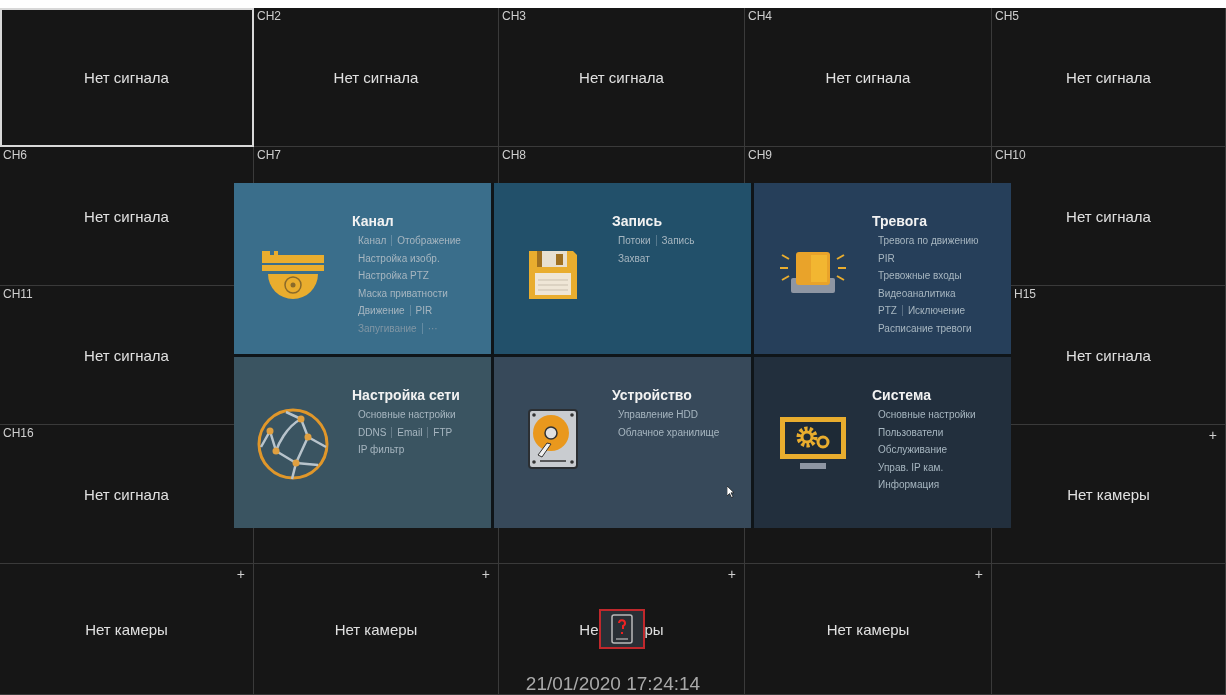 The height and width of the screenshot is (695, 1226). I want to click on menu-link: Расписание тревоги, so click(927, 328).